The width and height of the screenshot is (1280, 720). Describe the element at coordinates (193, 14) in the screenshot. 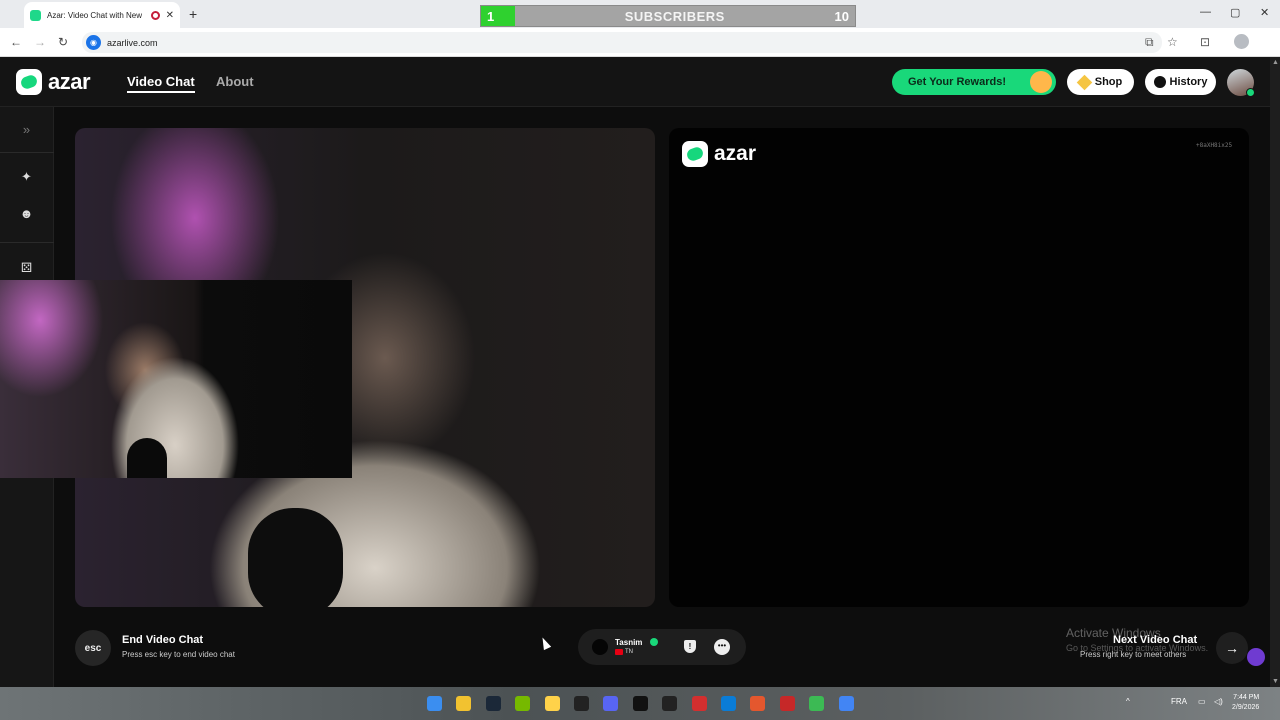

I see `new-tab-button: +` at that location.